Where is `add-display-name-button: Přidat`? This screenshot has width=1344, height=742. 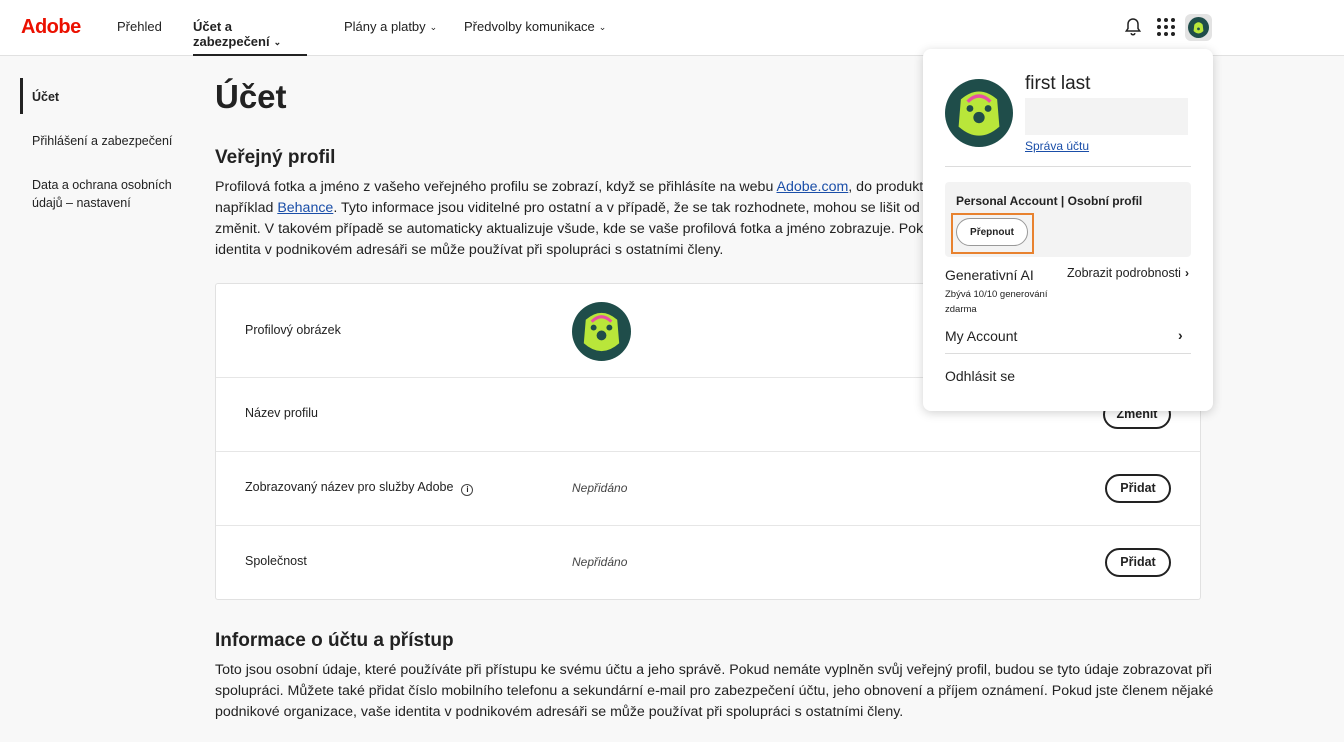 add-display-name-button: Přidat is located at coordinates (1138, 488).